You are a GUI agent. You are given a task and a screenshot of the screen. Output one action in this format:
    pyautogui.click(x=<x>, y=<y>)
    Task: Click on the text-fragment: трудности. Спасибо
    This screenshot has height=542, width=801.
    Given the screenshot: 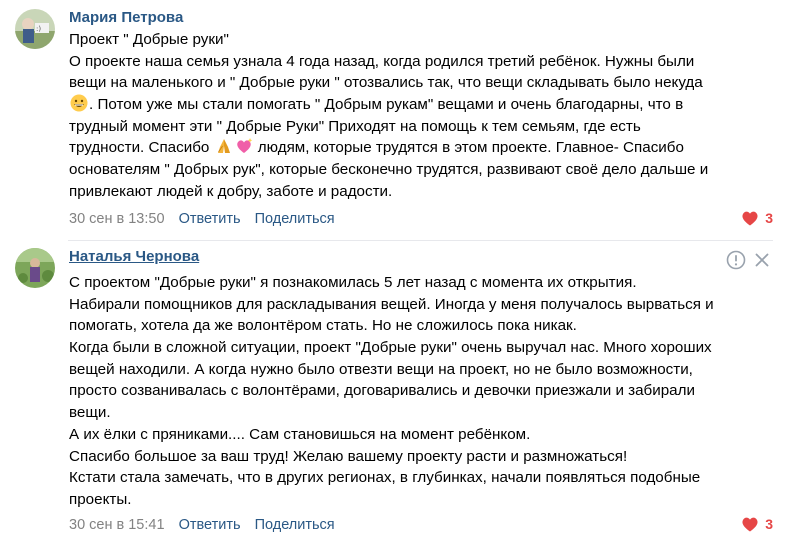 What is the action you would take?
    pyautogui.click(x=141, y=148)
    